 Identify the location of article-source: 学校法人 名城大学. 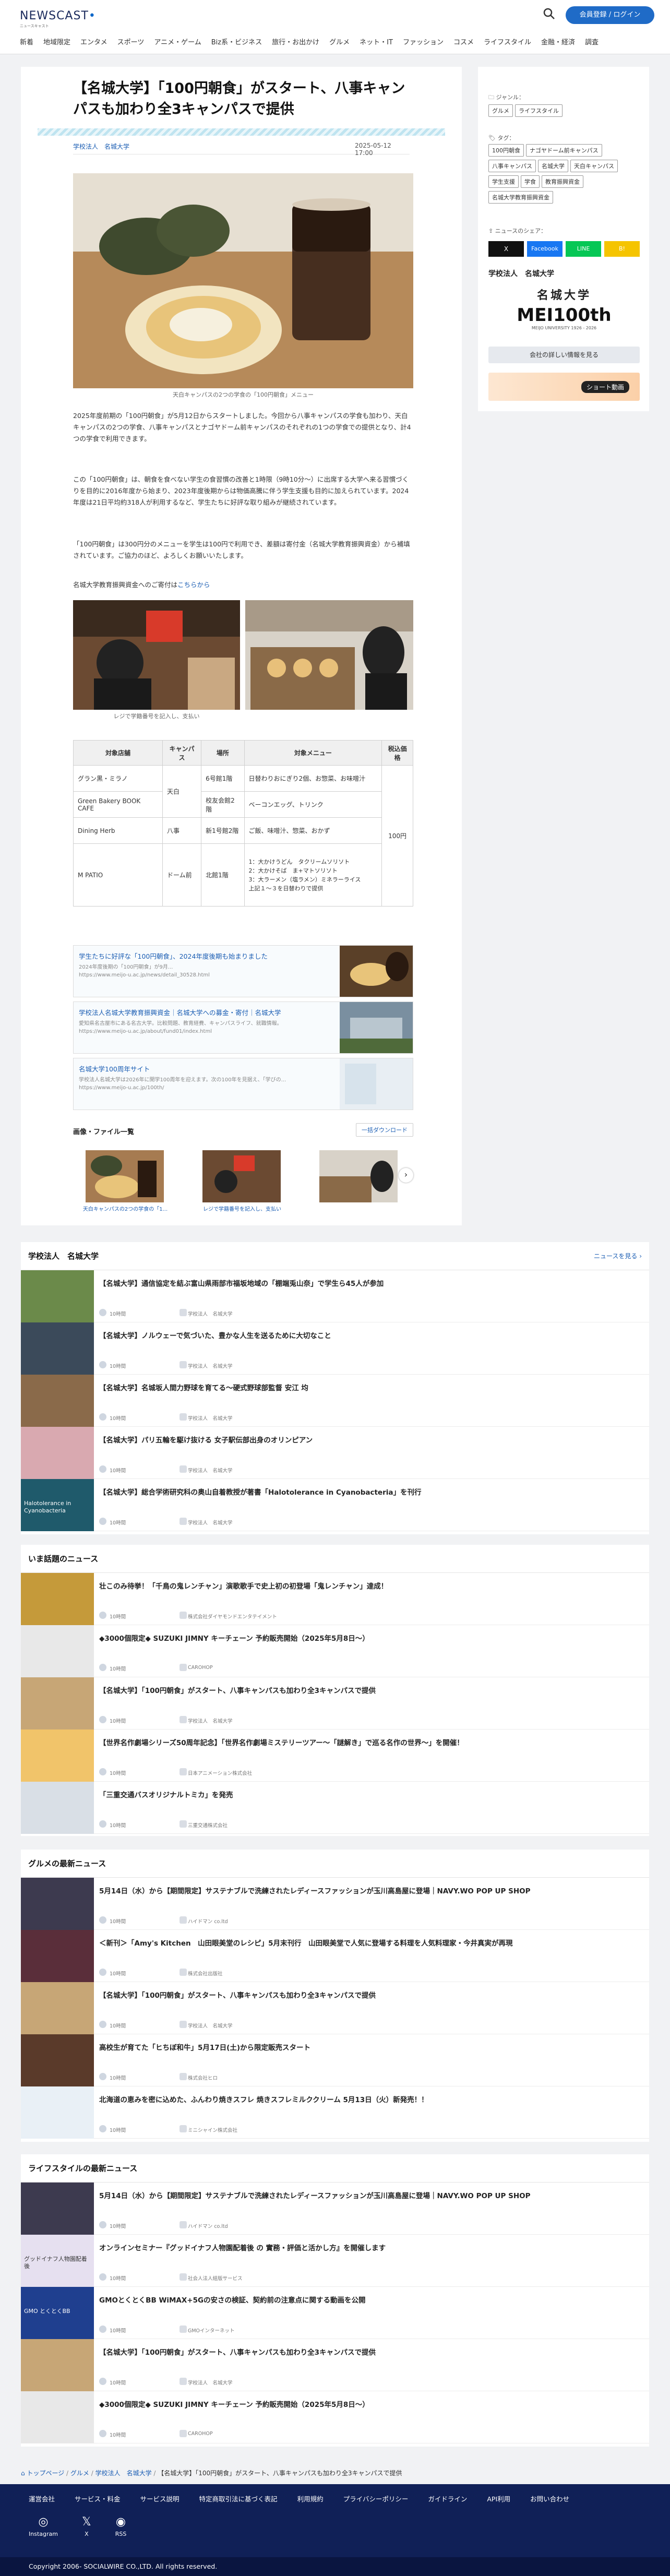
(101, 146).